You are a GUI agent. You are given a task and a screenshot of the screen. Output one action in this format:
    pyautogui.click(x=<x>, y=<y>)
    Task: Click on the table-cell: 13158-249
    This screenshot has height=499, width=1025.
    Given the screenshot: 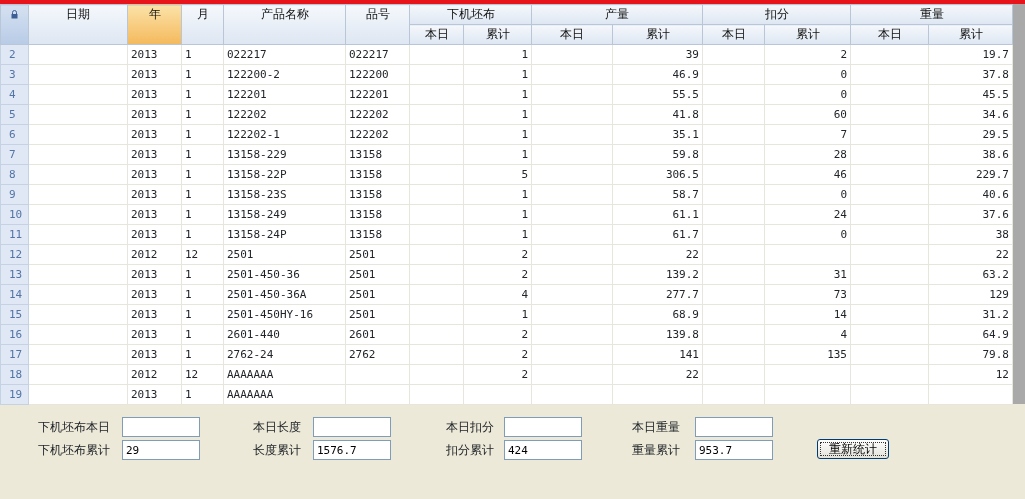 What is the action you would take?
    pyautogui.click(x=284, y=214)
    